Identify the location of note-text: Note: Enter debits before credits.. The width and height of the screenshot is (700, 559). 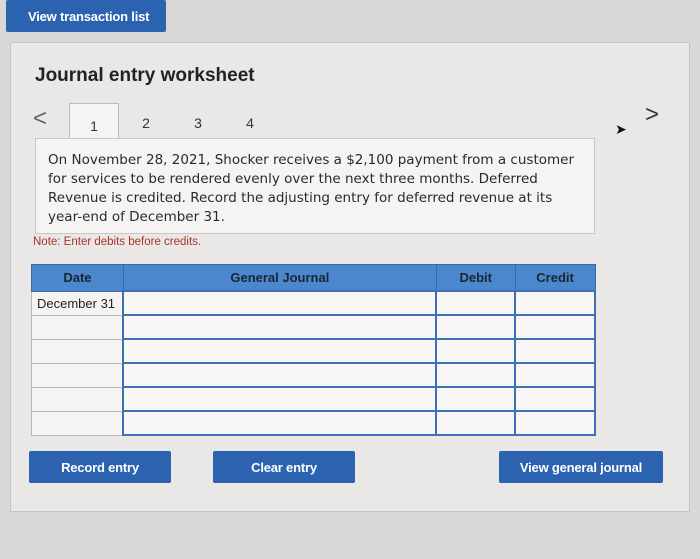
(117, 242).